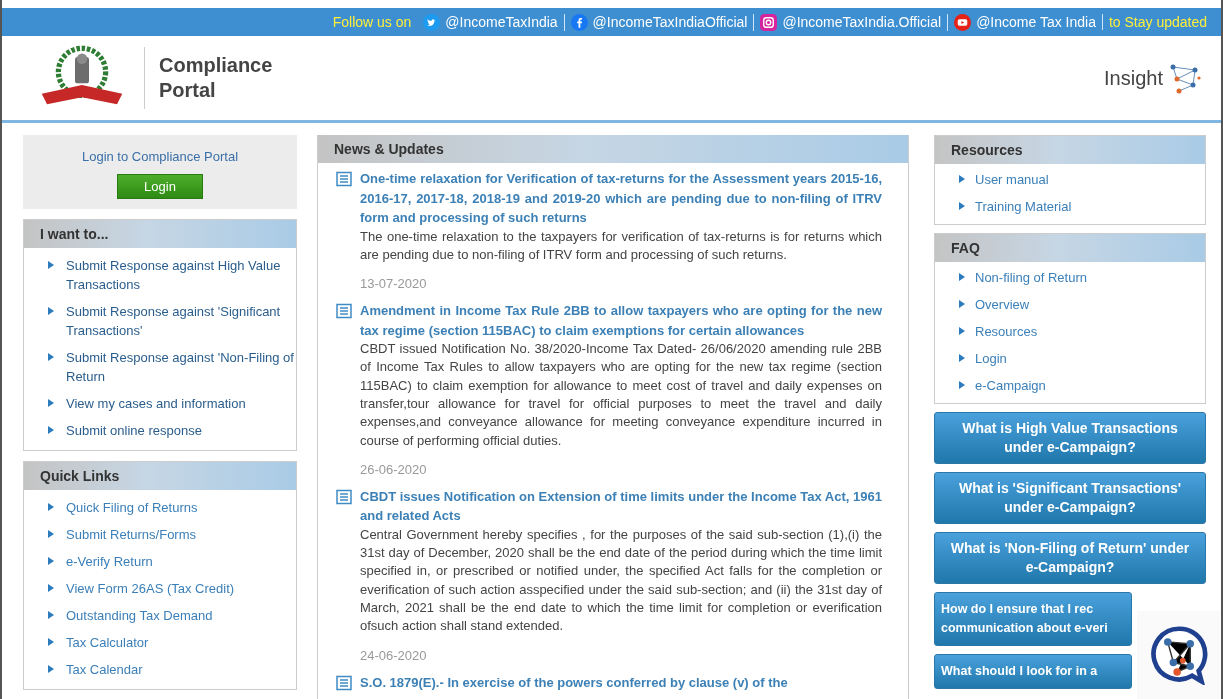  What do you see at coordinates (1006, 331) in the screenshot?
I see `faq-link: Resources` at bounding box center [1006, 331].